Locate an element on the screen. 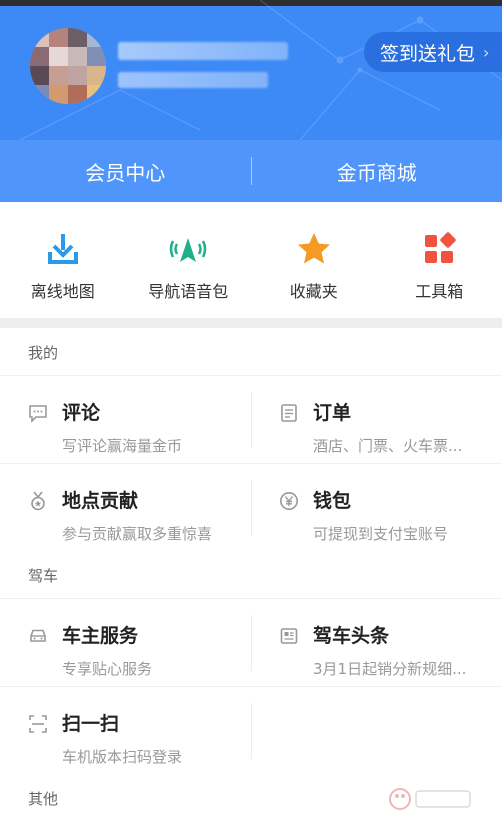  scan-subtitle: 车机版本扫码登录 is located at coordinates (122, 757).